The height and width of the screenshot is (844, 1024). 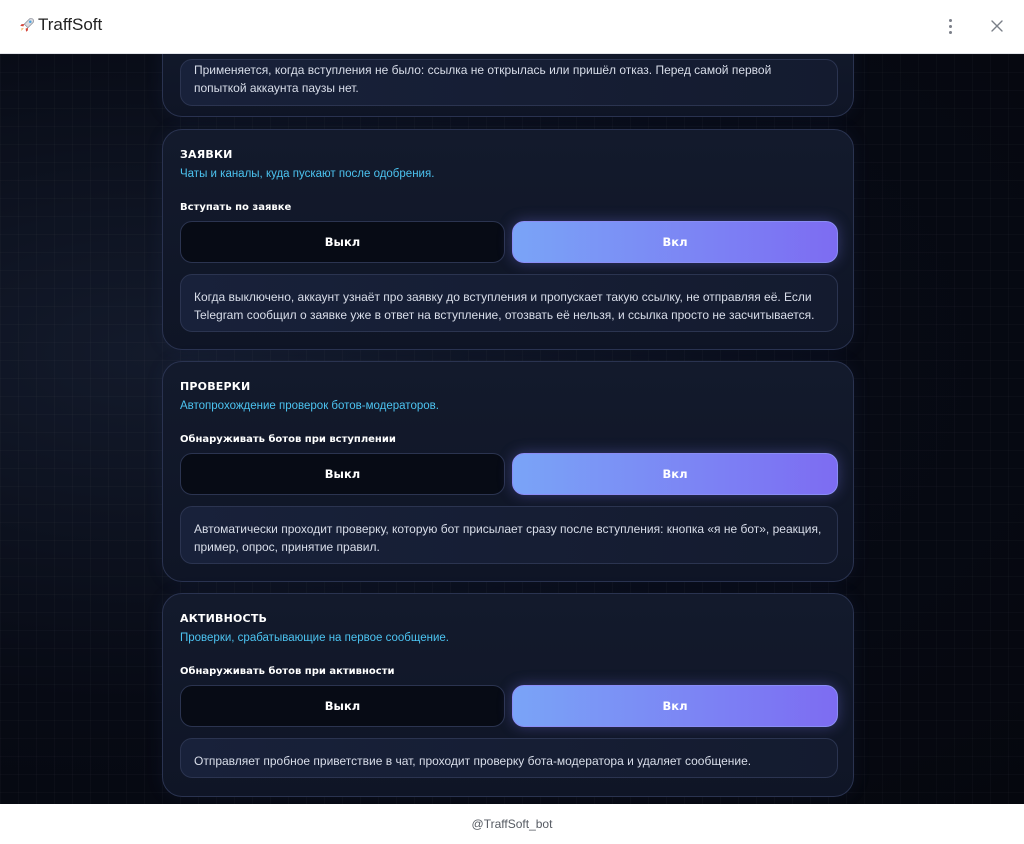 I want to click on field-label: Обнаруживать ботов при вступлении, so click(x=288, y=439).